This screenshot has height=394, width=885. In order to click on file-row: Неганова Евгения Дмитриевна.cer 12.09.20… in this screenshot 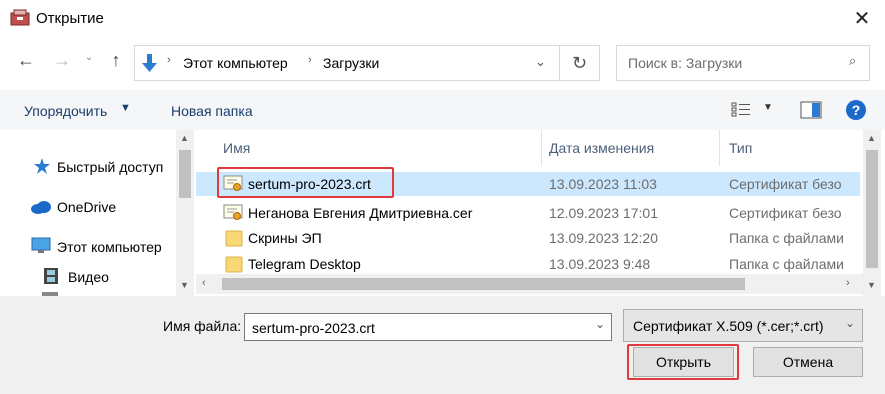, I will do `click(528, 213)`.